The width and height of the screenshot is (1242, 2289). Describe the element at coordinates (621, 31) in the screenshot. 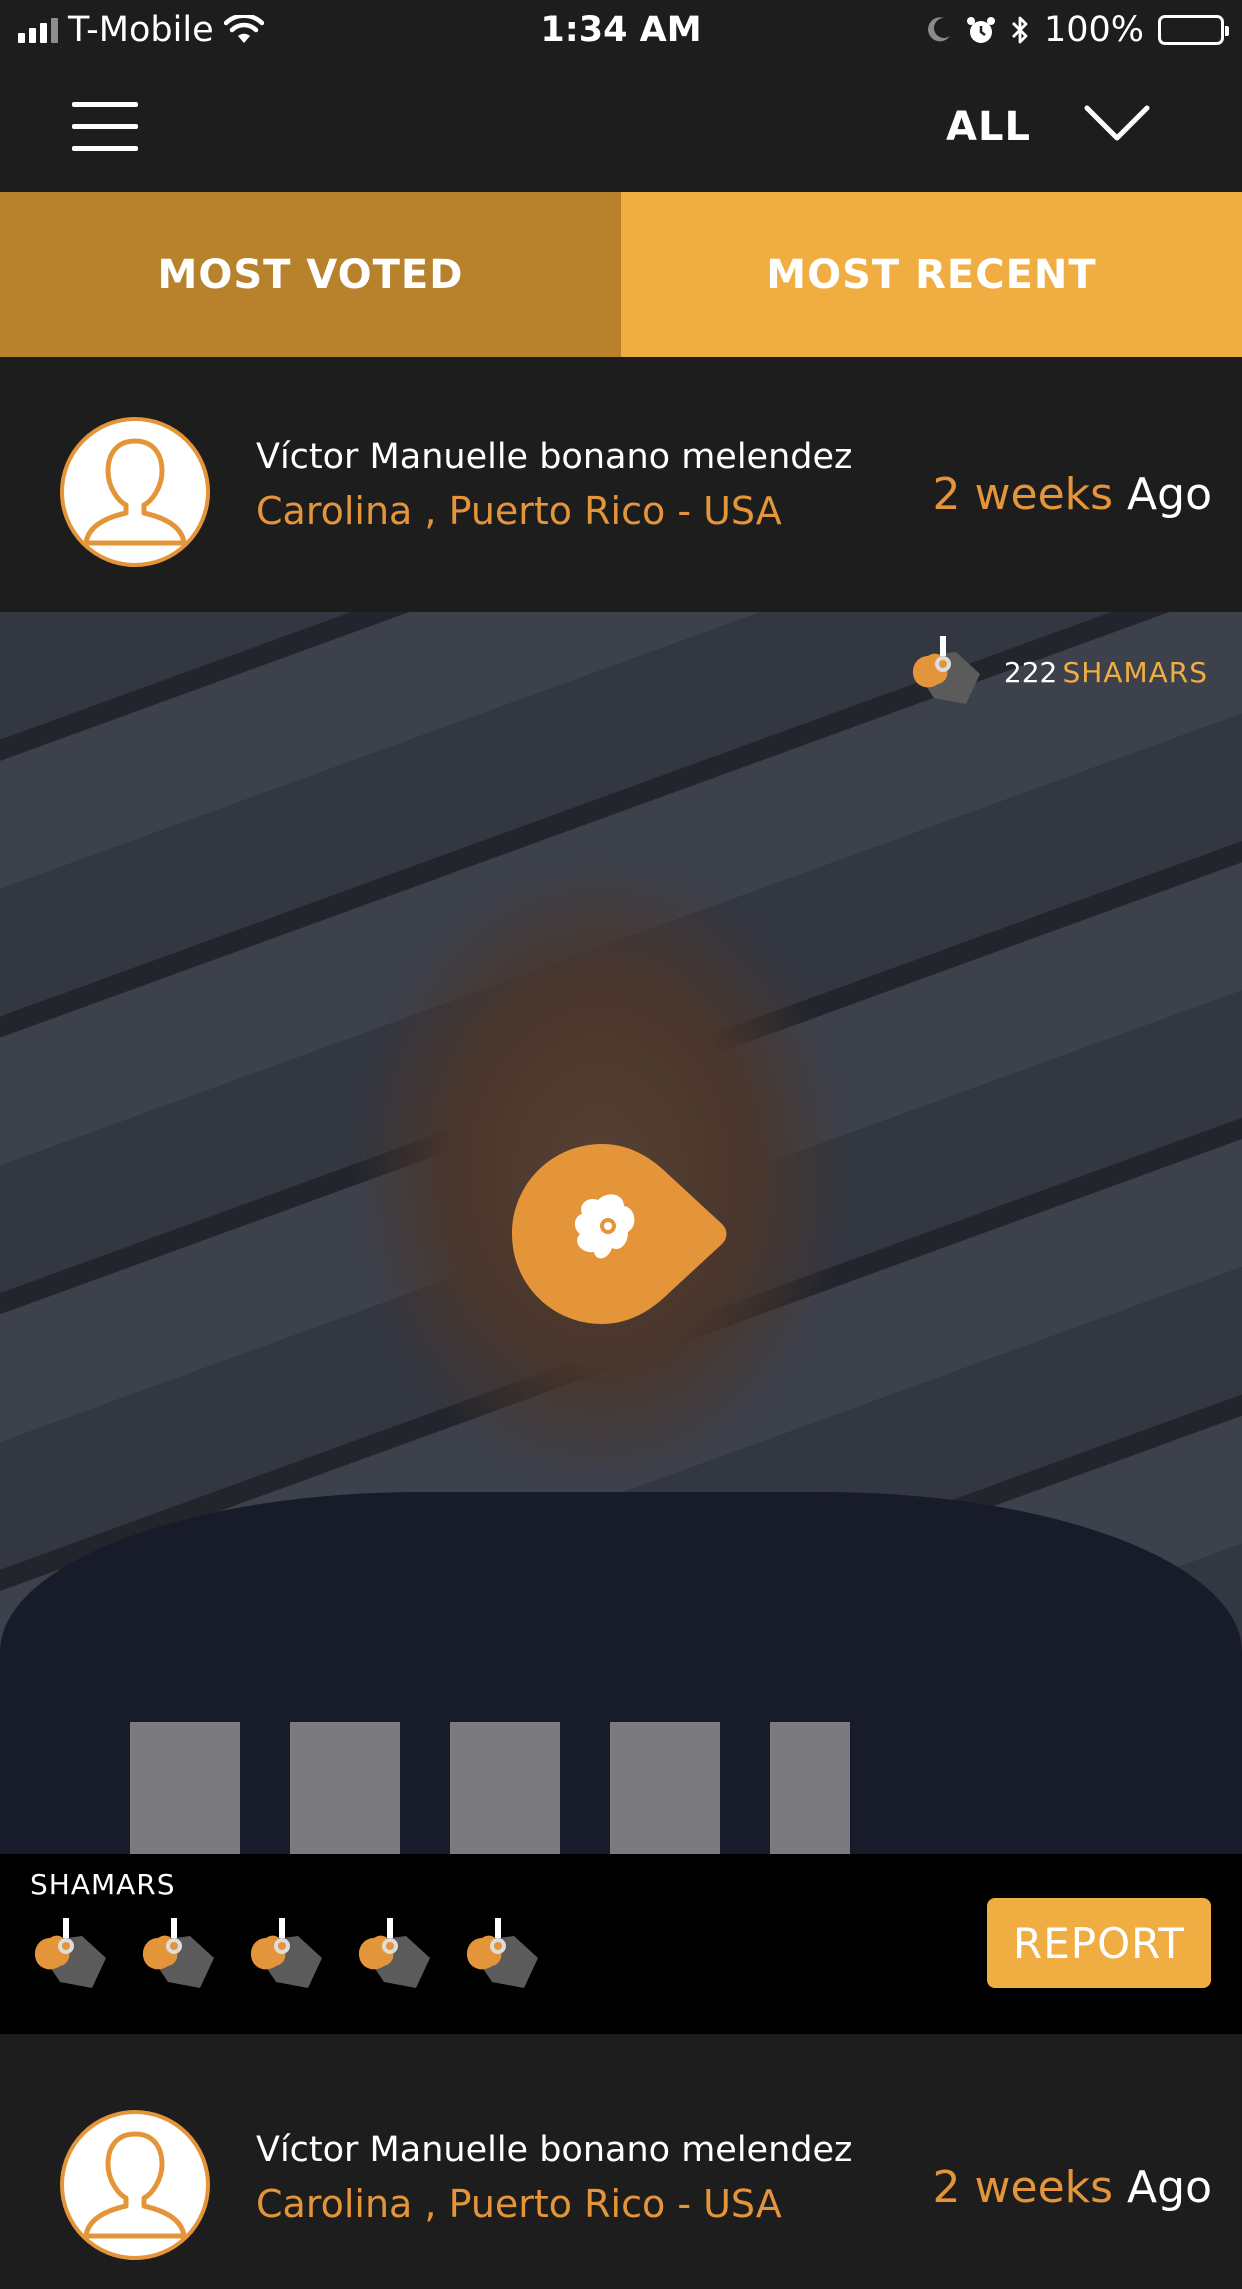

I see `status-bar: T-Mobile 1:34 AM 100%` at that location.